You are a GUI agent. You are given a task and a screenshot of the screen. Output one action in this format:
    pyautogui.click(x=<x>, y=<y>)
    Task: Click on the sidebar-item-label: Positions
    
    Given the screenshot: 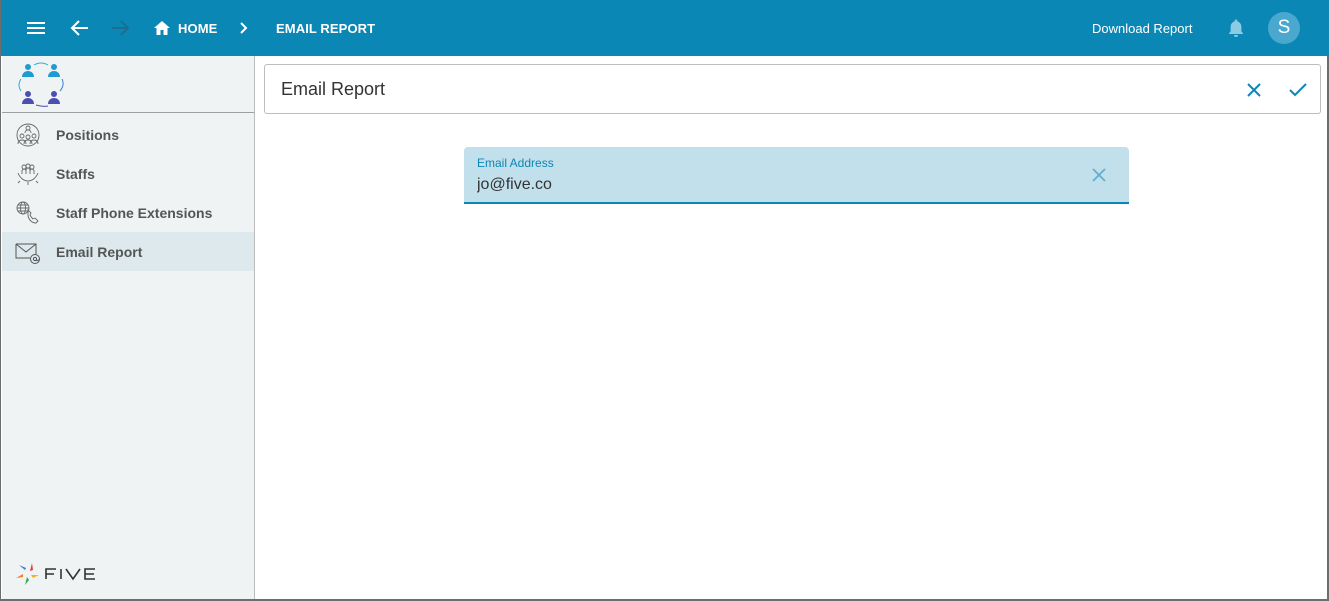 What is the action you would take?
    pyautogui.click(x=88, y=134)
    